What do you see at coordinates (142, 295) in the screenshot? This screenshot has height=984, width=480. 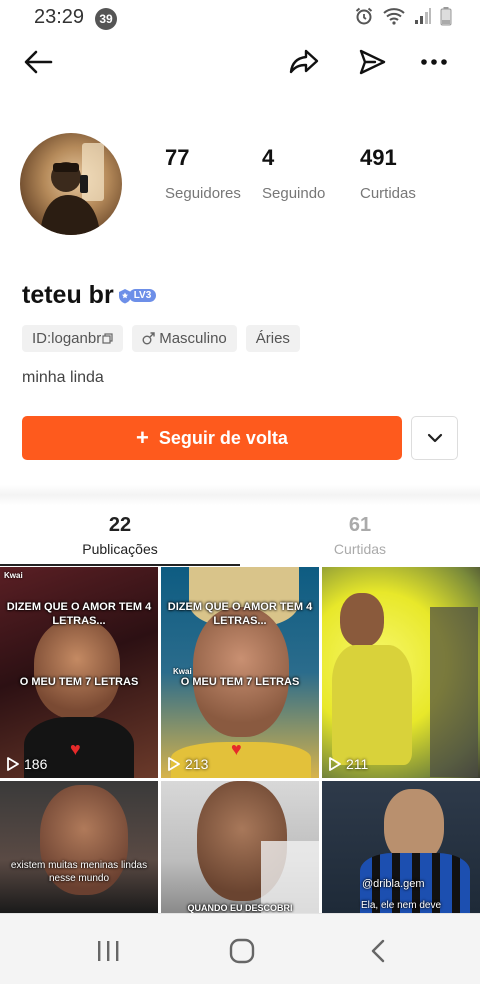 I see `level-text: LV3` at bounding box center [142, 295].